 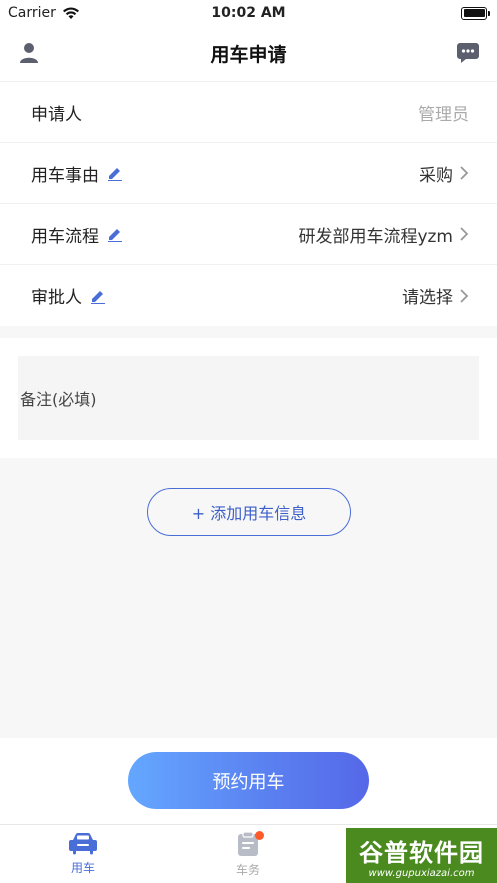 I want to click on message-icon, so click(x=468, y=53).